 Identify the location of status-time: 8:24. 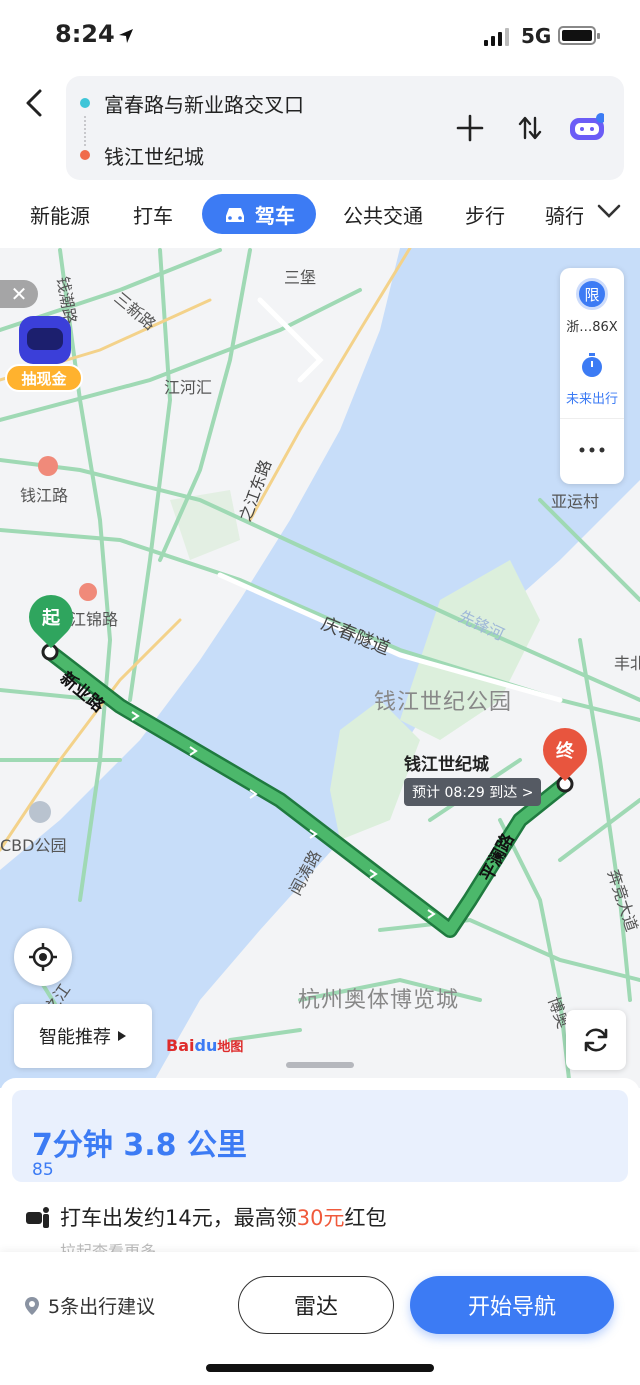
(85, 34).